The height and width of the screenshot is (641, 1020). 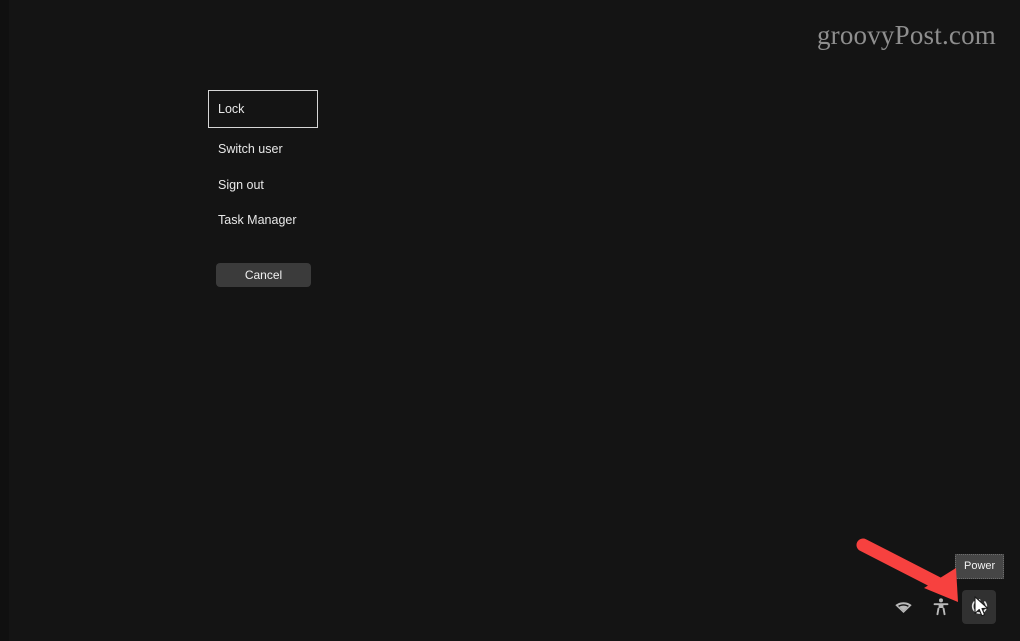 I want to click on menu-item-task-manager: Task Manager, so click(x=263, y=220).